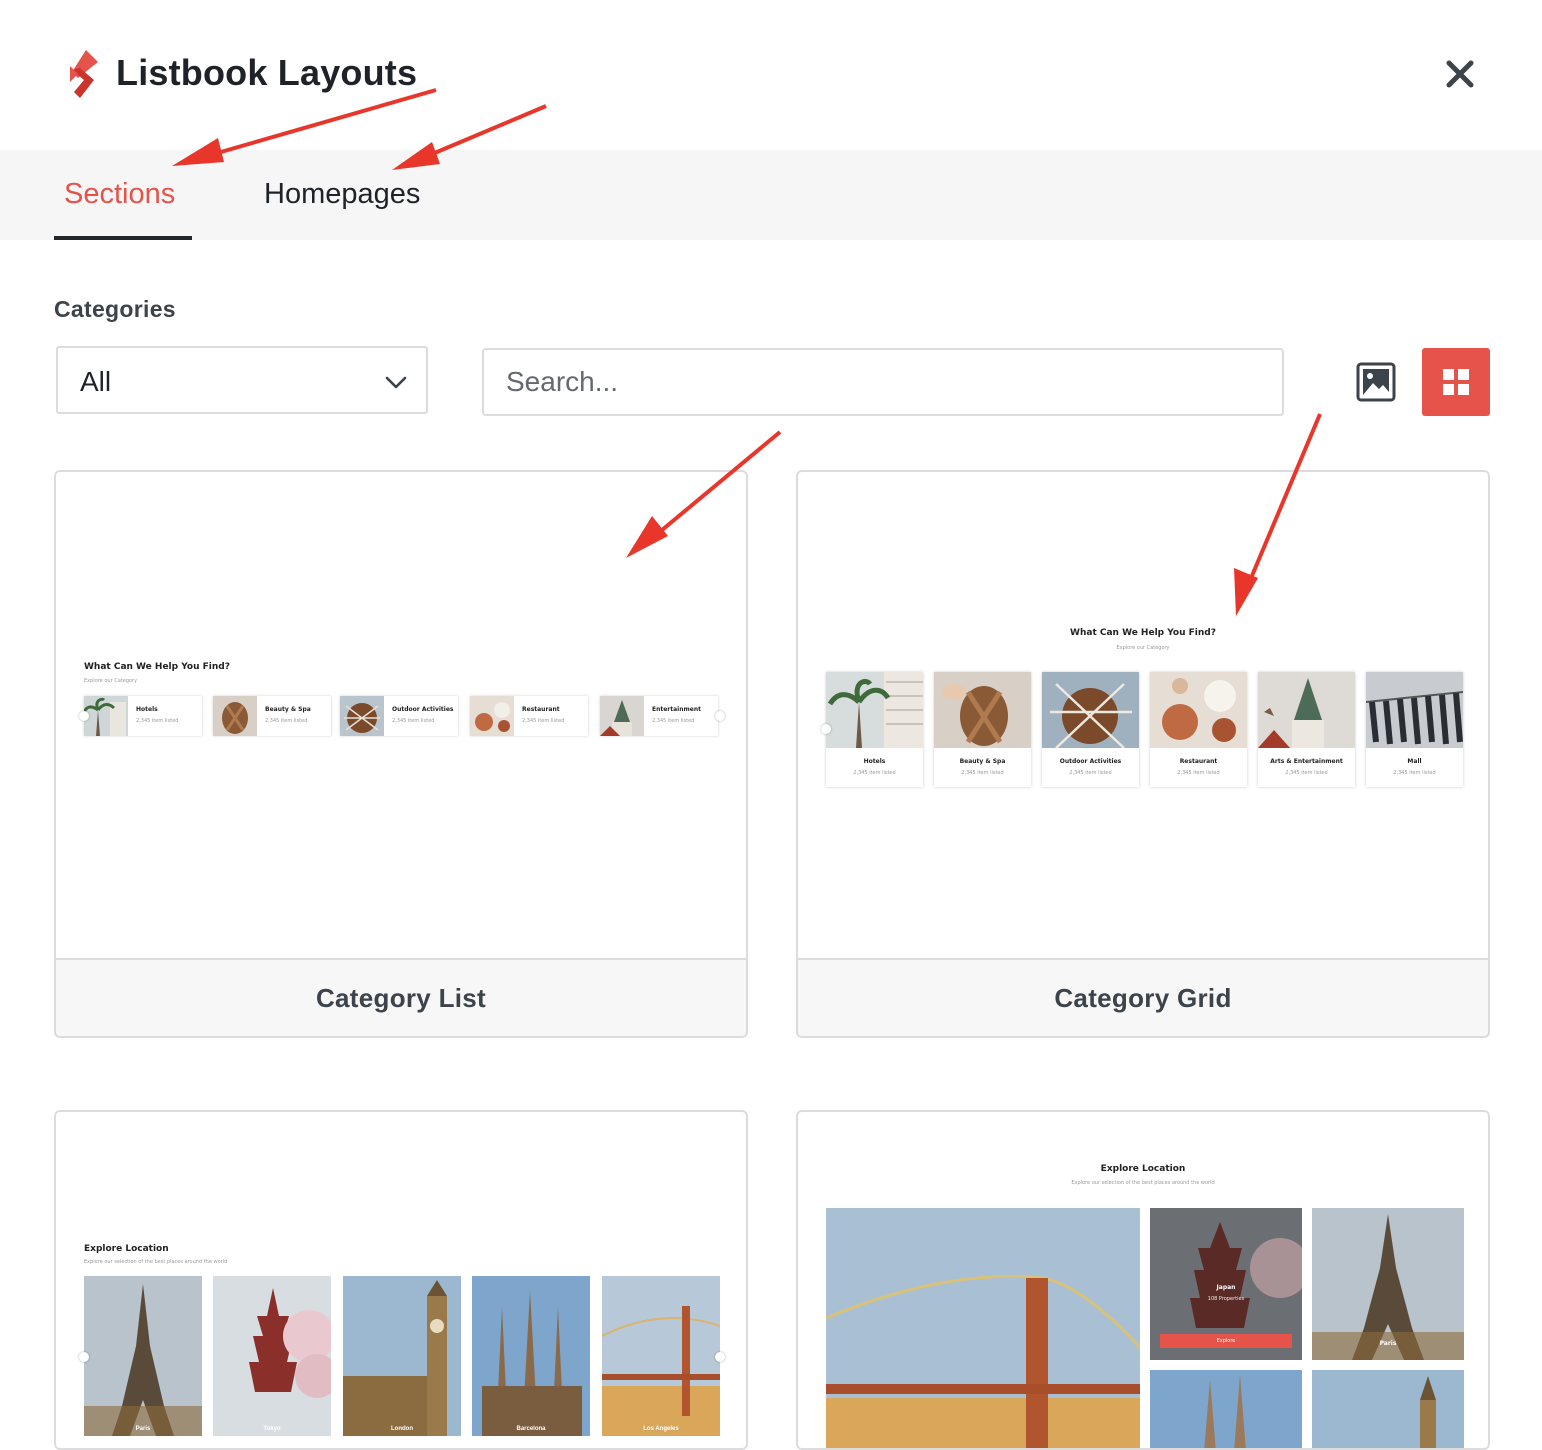 This screenshot has height=1450, width=1542. Describe the element at coordinates (402, 1429) in the screenshot. I see `location-name: London` at that location.